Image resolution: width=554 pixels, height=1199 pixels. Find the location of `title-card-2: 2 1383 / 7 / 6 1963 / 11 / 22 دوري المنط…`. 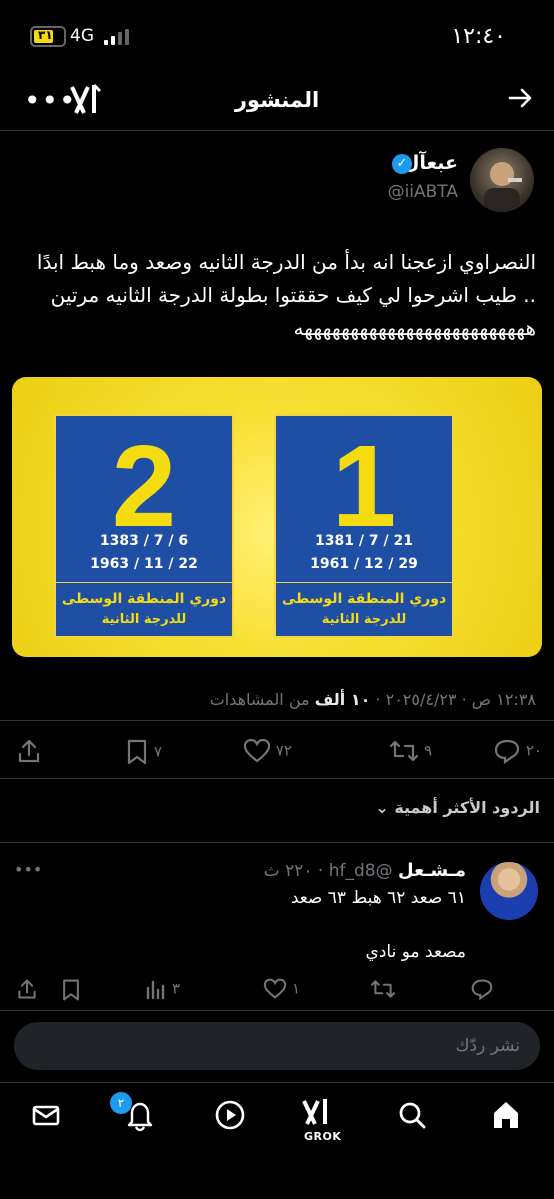

title-card-2: 2 1383 / 7 / 6 1963 / 11 / 22 دوري المنط… is located at coordinates (144, 526).